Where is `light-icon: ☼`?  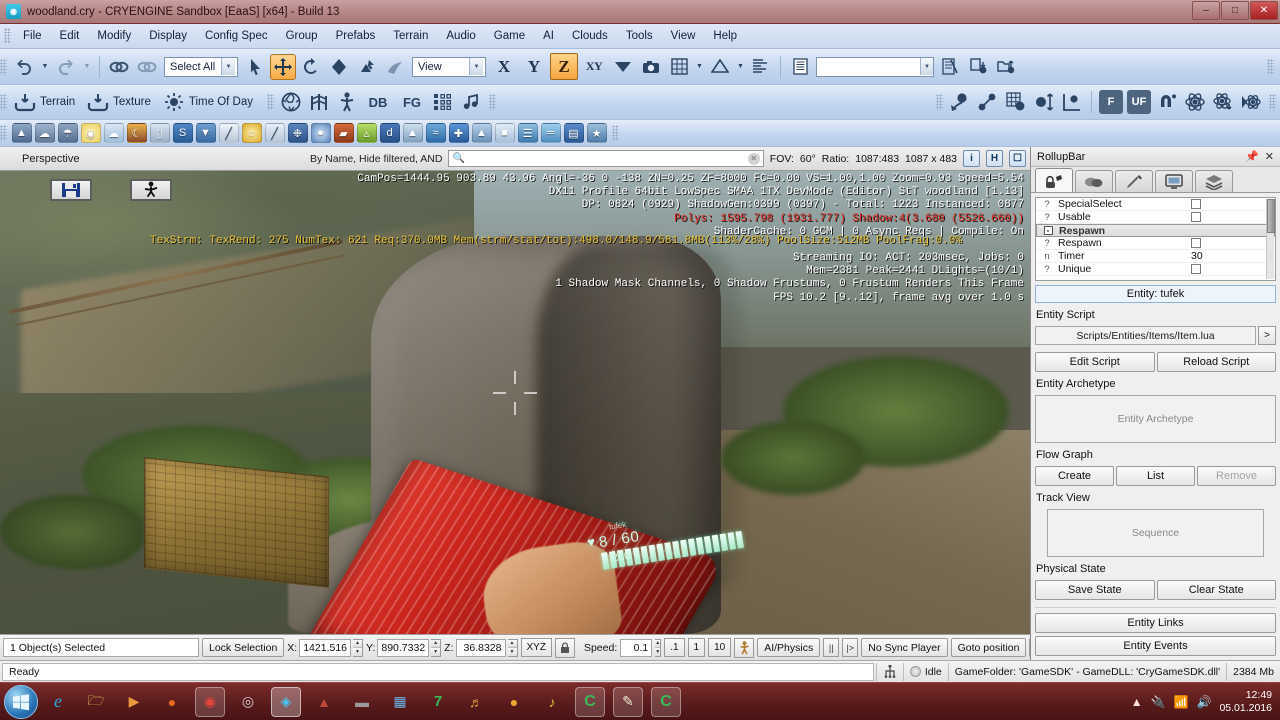
light-icon: ☼ is located at coordinates (251, 133).